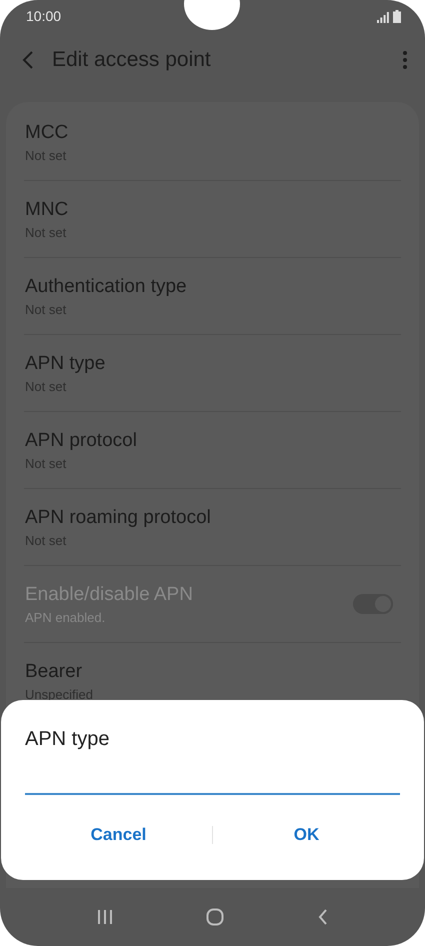 The width and height of the screenshot is (425, 946). I want to click on signal-icon, so click(383, 17).